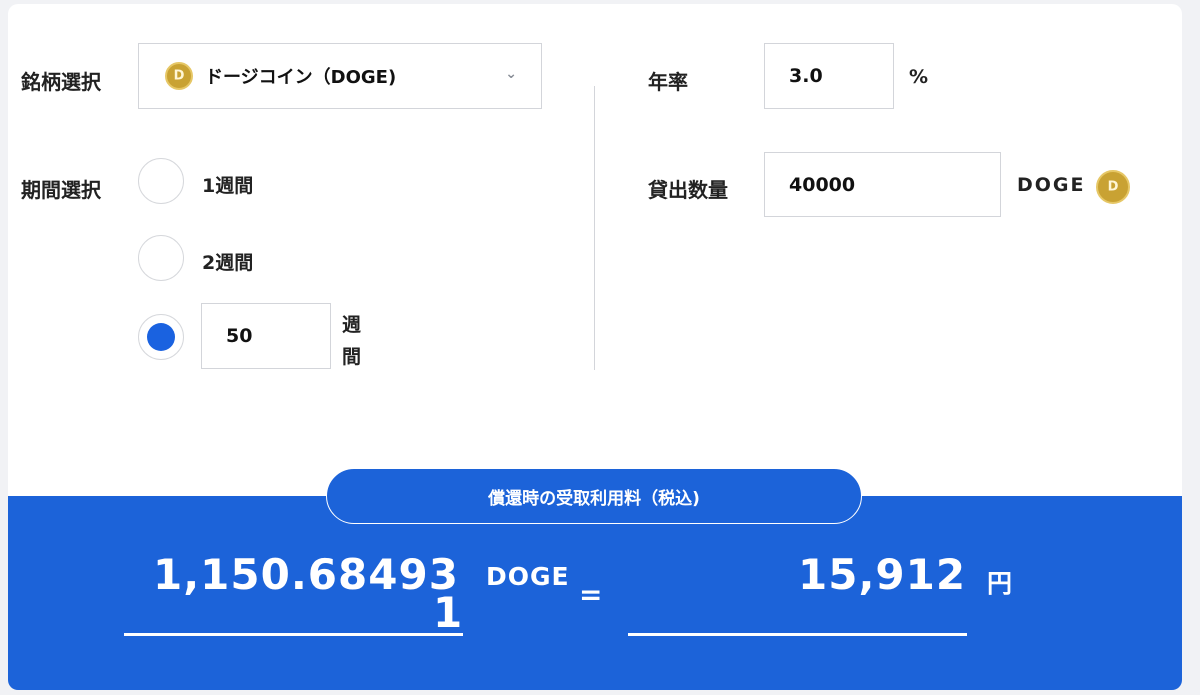  Describe the element at coordinates (528, 576) in the screenshot. I see `doge-result-unit: DOGE` at that location.